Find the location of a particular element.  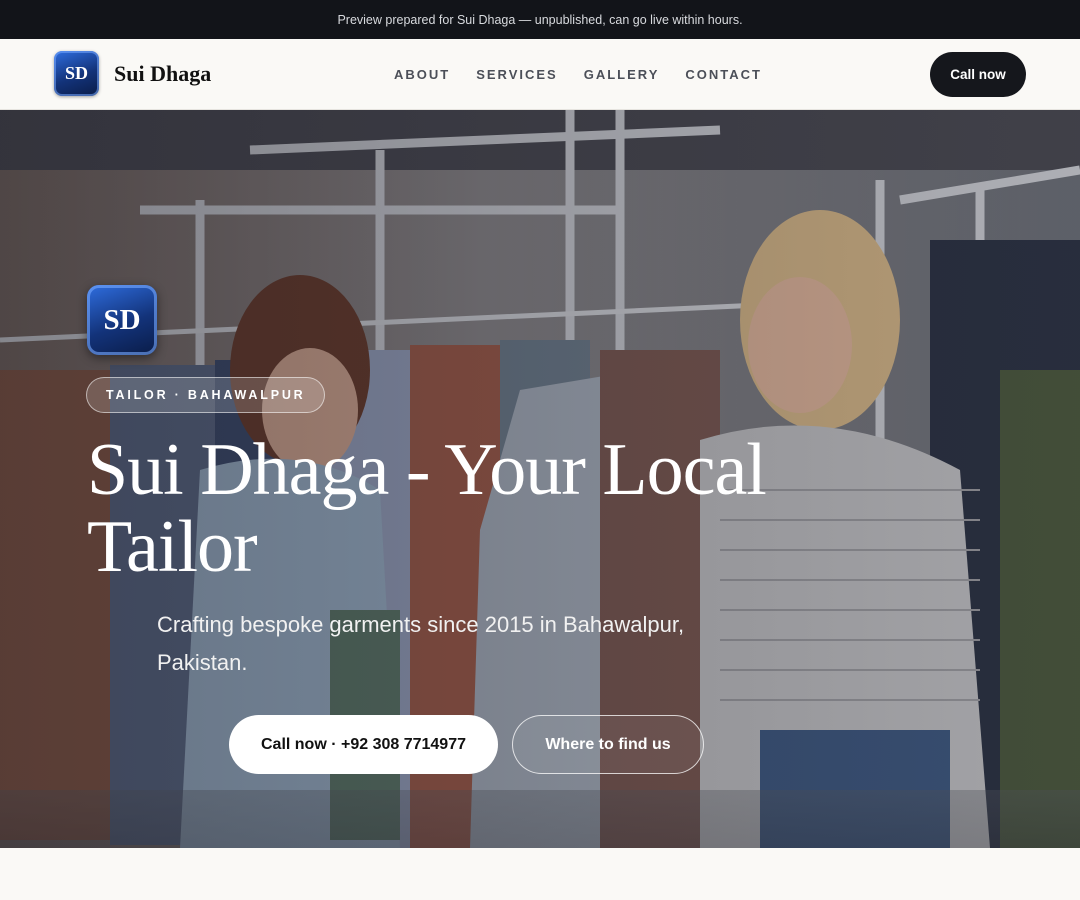

nav-link-gallery: GALLERY is located at coordinates (622, 74).